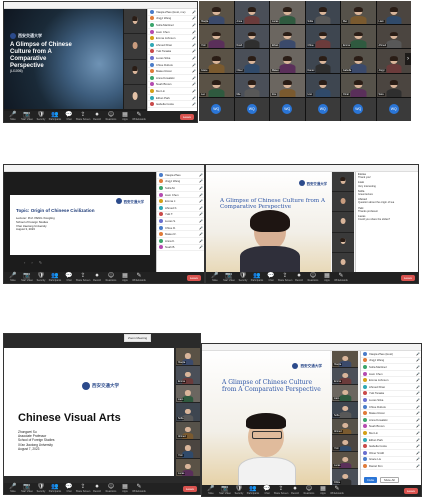 This screenshot has width=426, height=501. What do you see at coordinates (345, 477) in the screenshot?
I see `video-tile: Chloe` at bounding box center [345, 477].